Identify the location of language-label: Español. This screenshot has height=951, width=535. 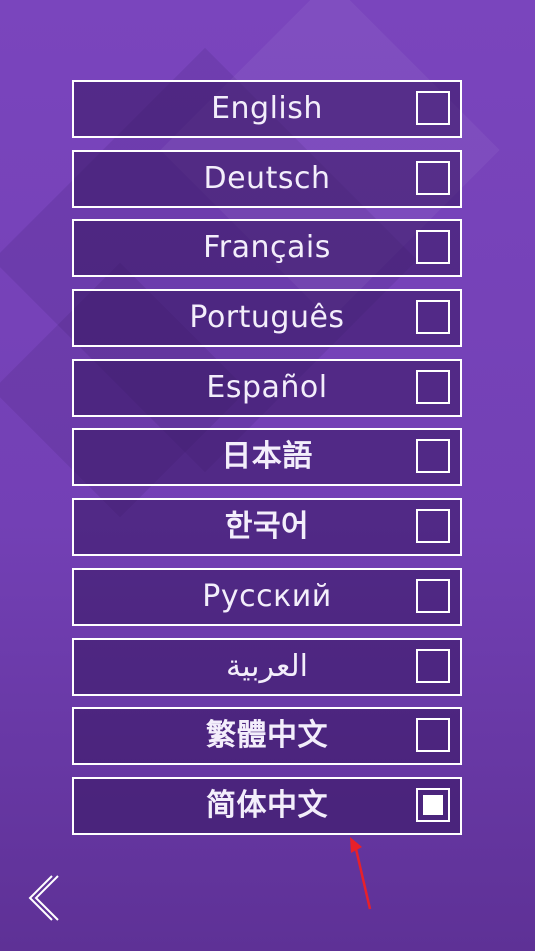
(267, 387).